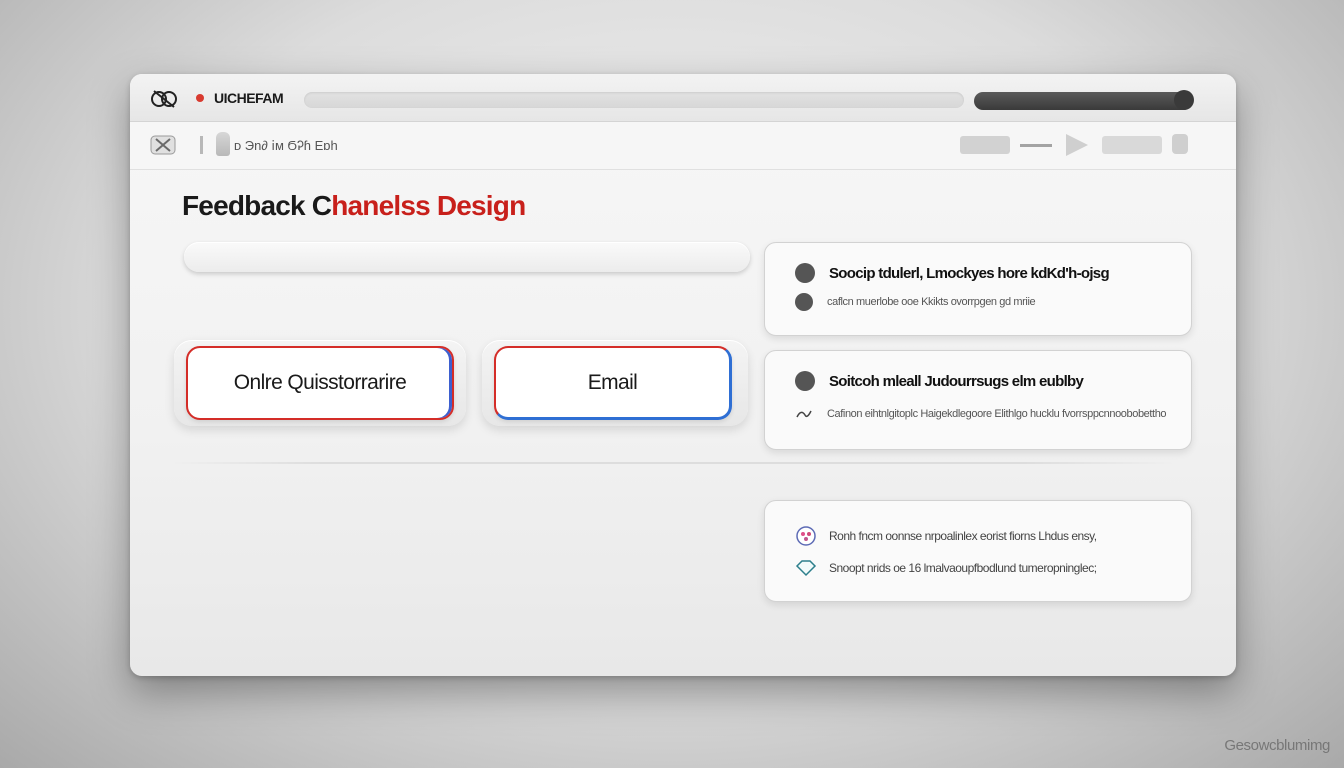  Describe the element at coordinates (683, 146) in the screenshot. I see `toolbar: ᴅ Эn∂ 𝗂м ϬᎮɦ Eɒh` at that location.